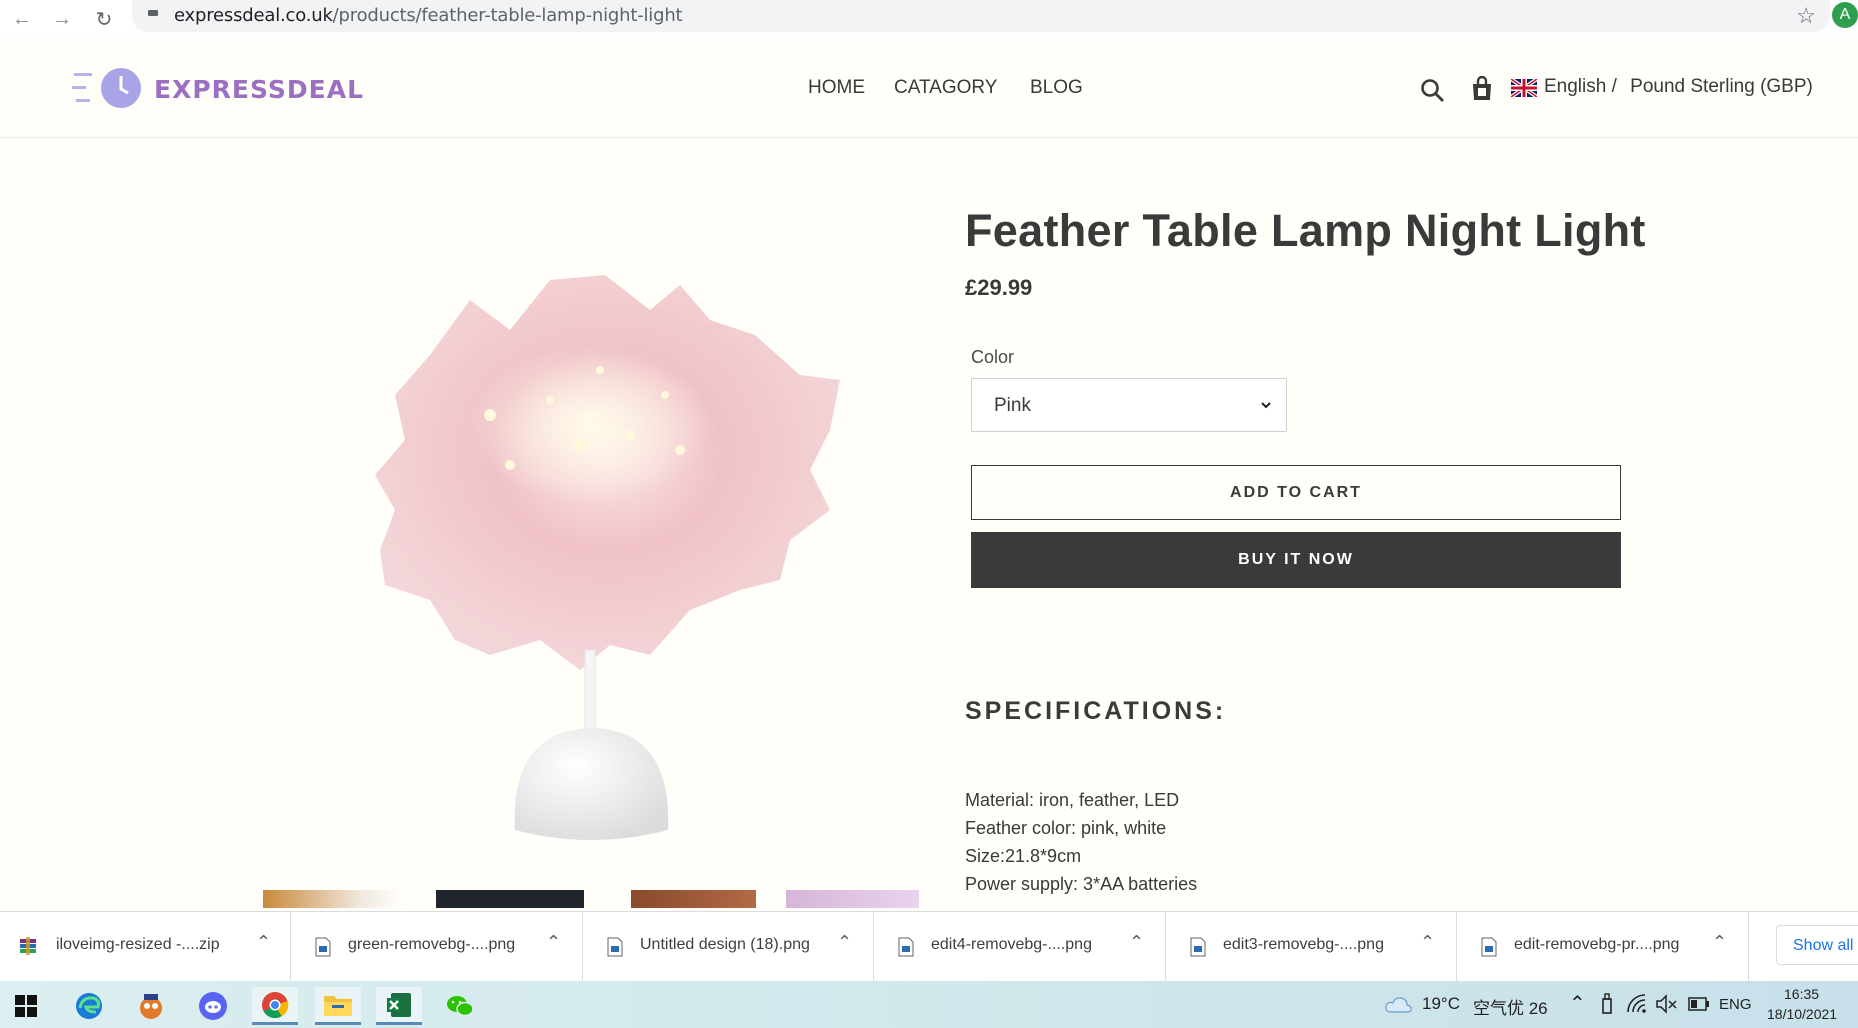 The width and height of the screenshot is (1858, 1028). Describe the element at coordinates (1441, 1004) in the screenshot. I see `weather-temp: 19°C` at that location.